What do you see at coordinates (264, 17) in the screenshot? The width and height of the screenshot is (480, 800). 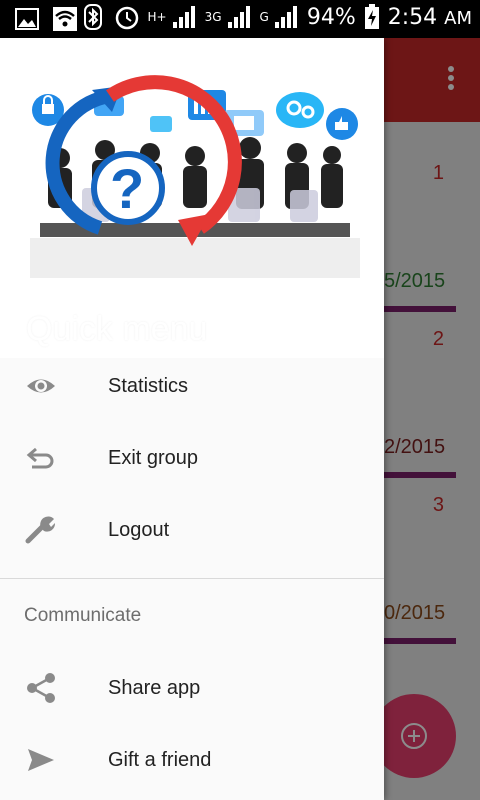 I see `network-type-label-3: G` at bounding box center [264, 17].